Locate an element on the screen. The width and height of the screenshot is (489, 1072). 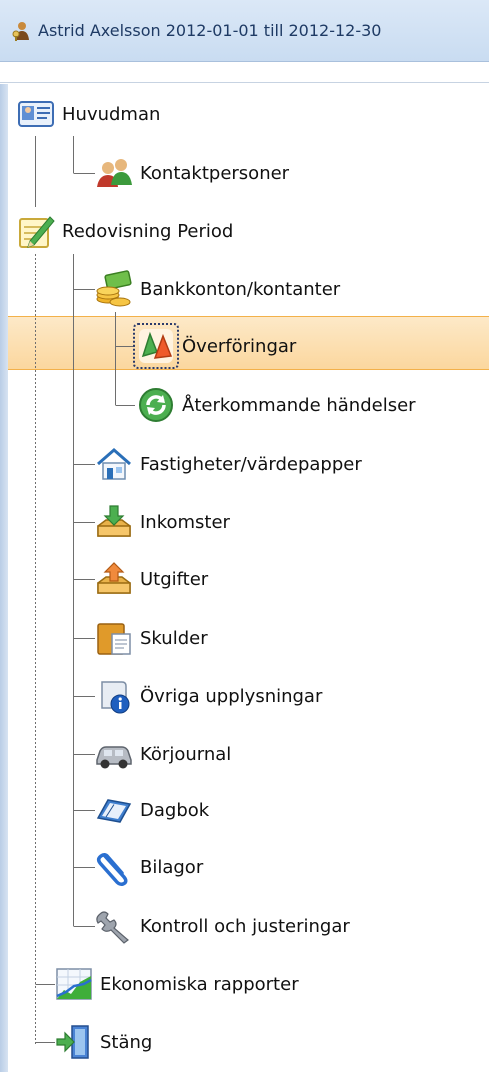
tree-item-inkomster: Inkomster is located at coordinates (162, 522).